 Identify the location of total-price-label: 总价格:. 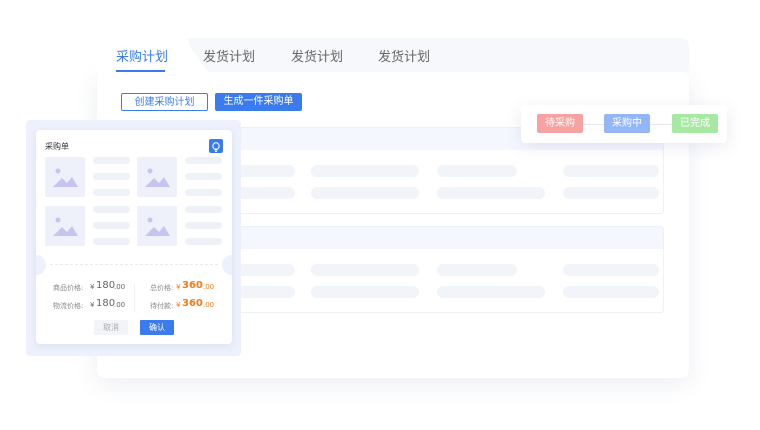
(162, 288).